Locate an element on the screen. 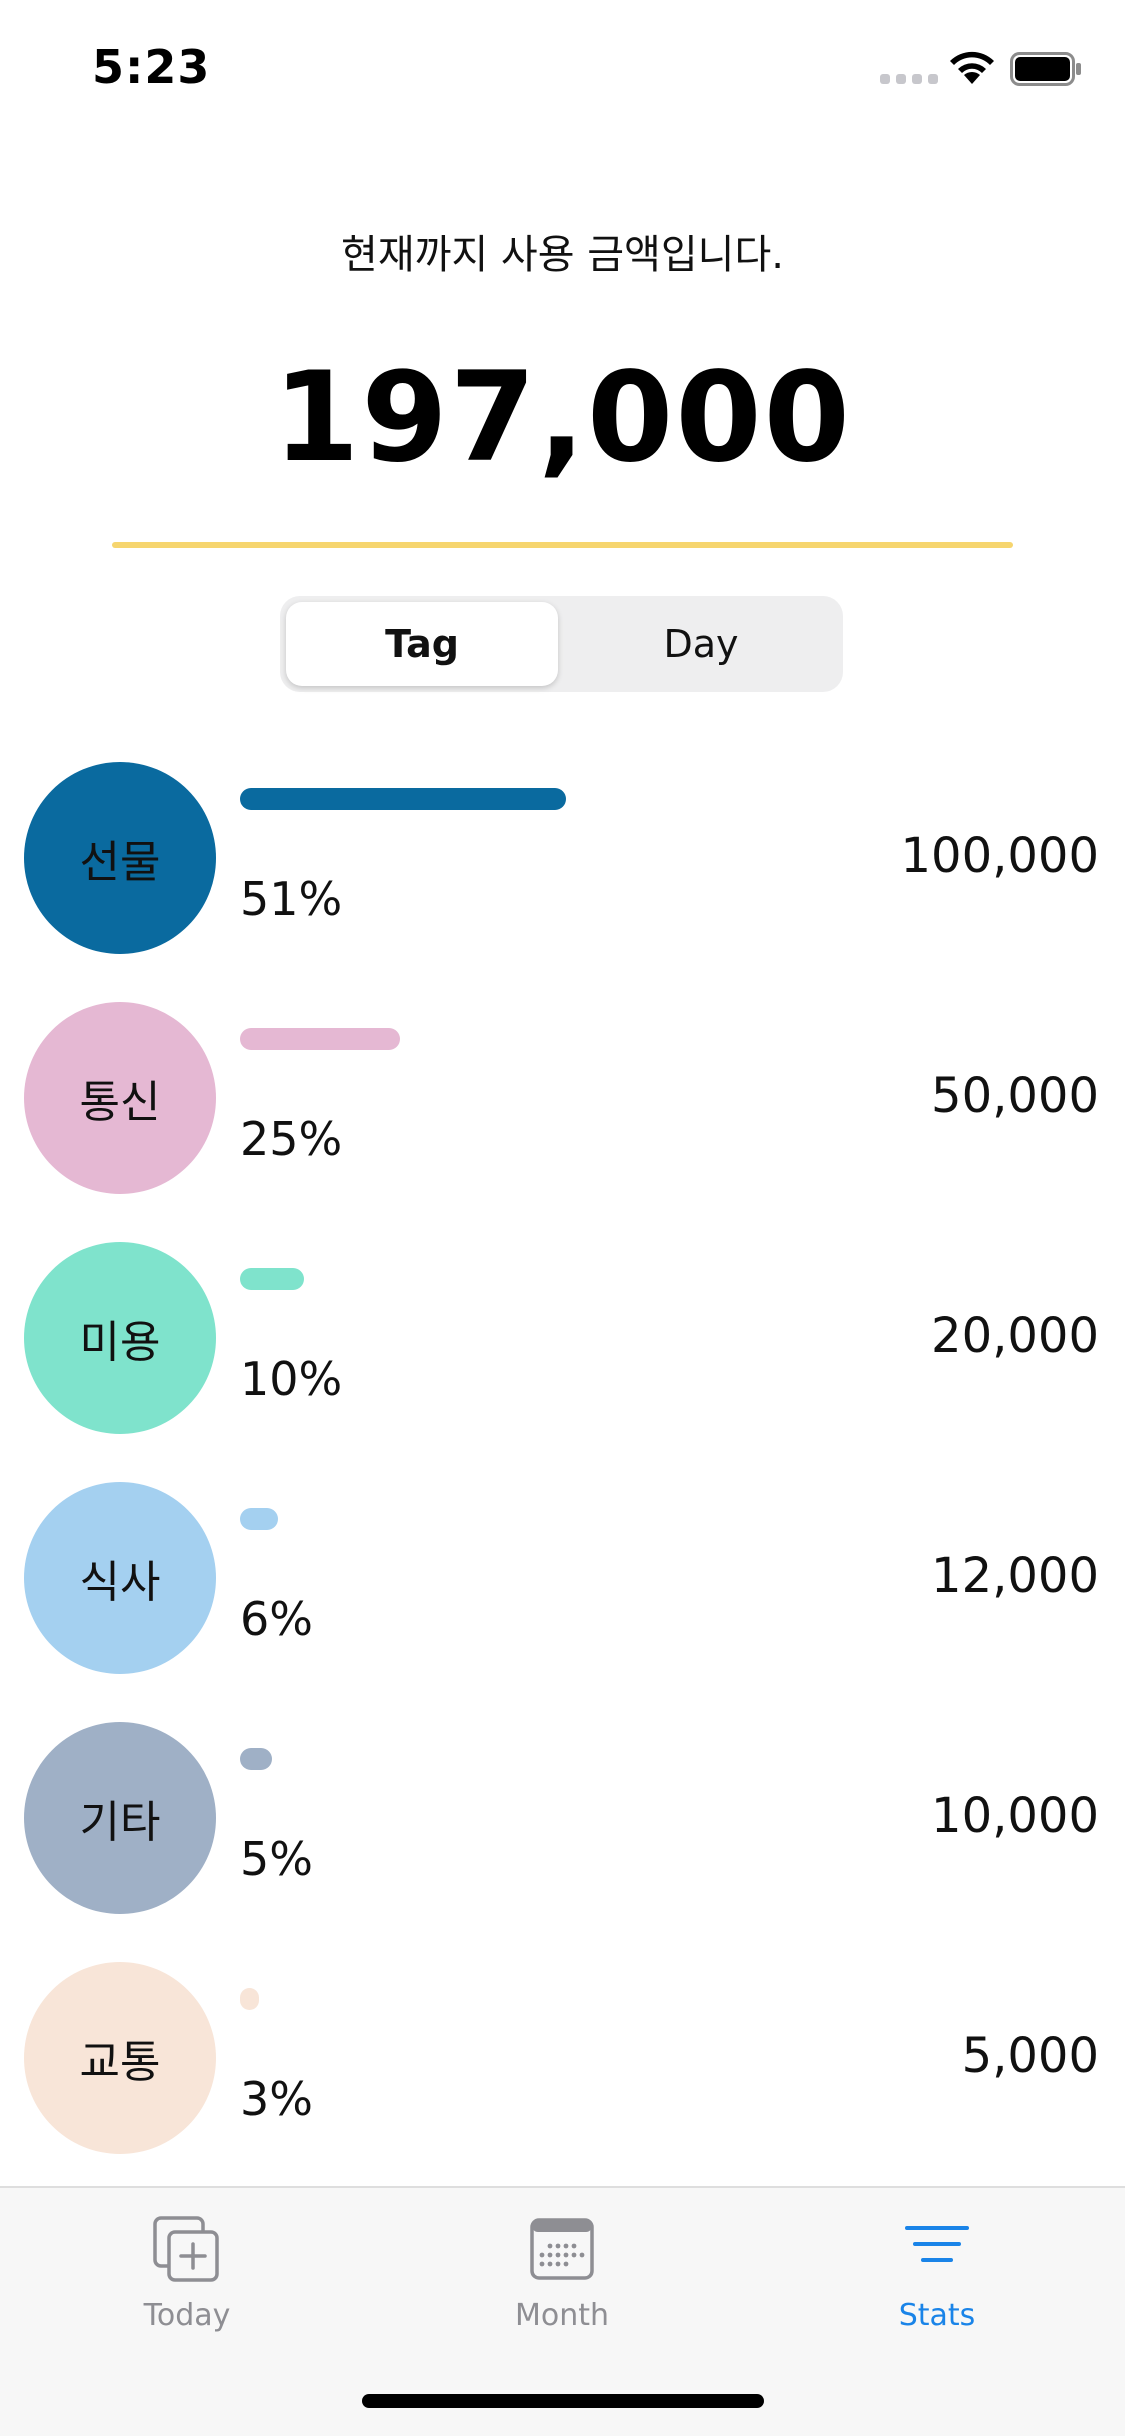 The height and width of the screenshot is (2436, 1125). tag-circle: 기타 is located at coordinates (120, 1818).